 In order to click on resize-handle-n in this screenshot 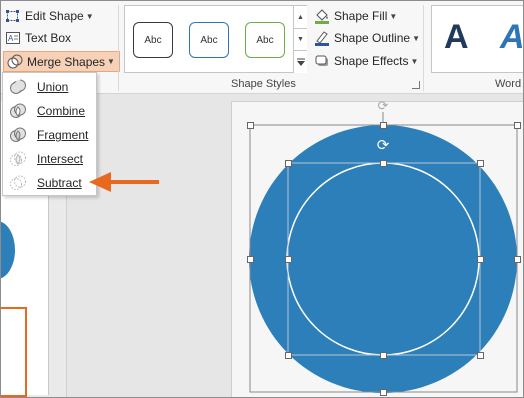, I will do `click(383, 125)`.